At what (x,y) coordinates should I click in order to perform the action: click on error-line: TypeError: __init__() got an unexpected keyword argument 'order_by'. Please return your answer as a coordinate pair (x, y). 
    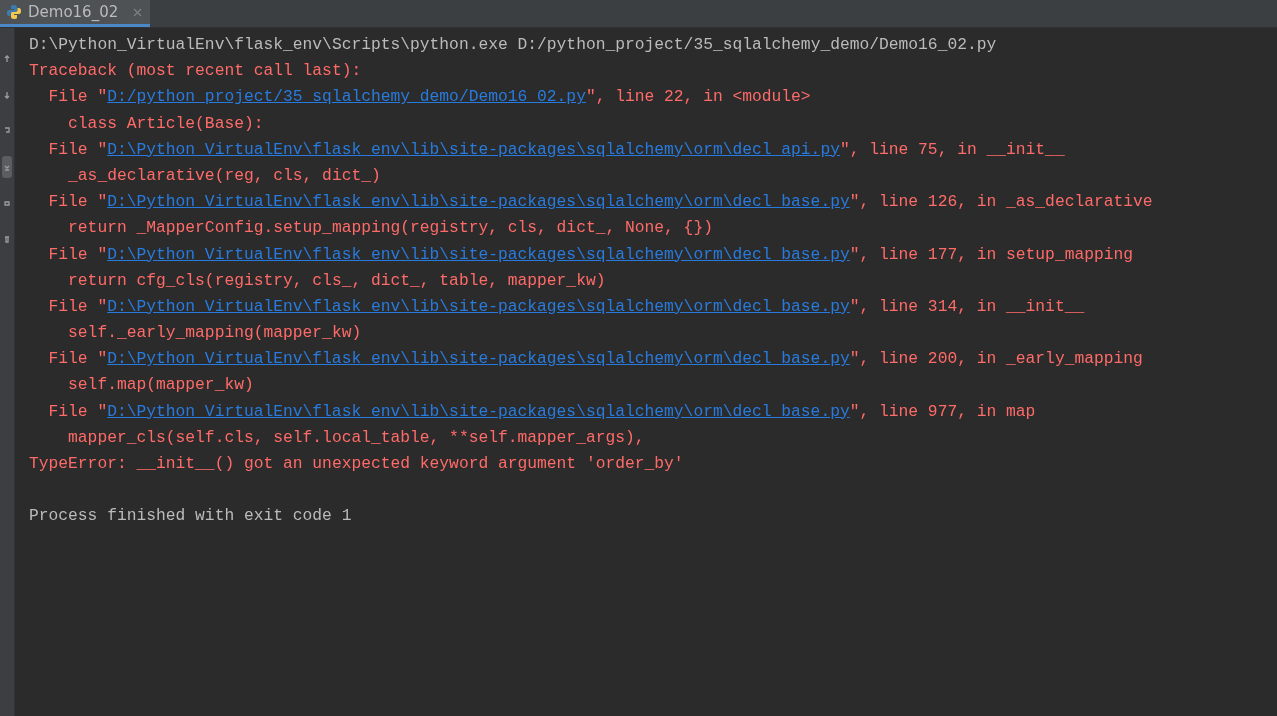
    Looking at the image, I should click on (356, 463).